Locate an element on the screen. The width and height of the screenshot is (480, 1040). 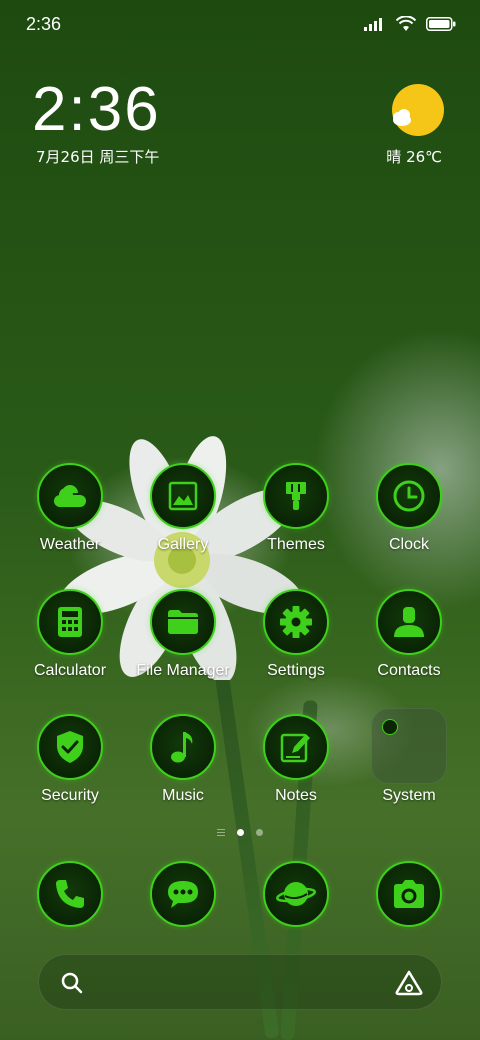
dock-phone is located at coordinates (70, 894).